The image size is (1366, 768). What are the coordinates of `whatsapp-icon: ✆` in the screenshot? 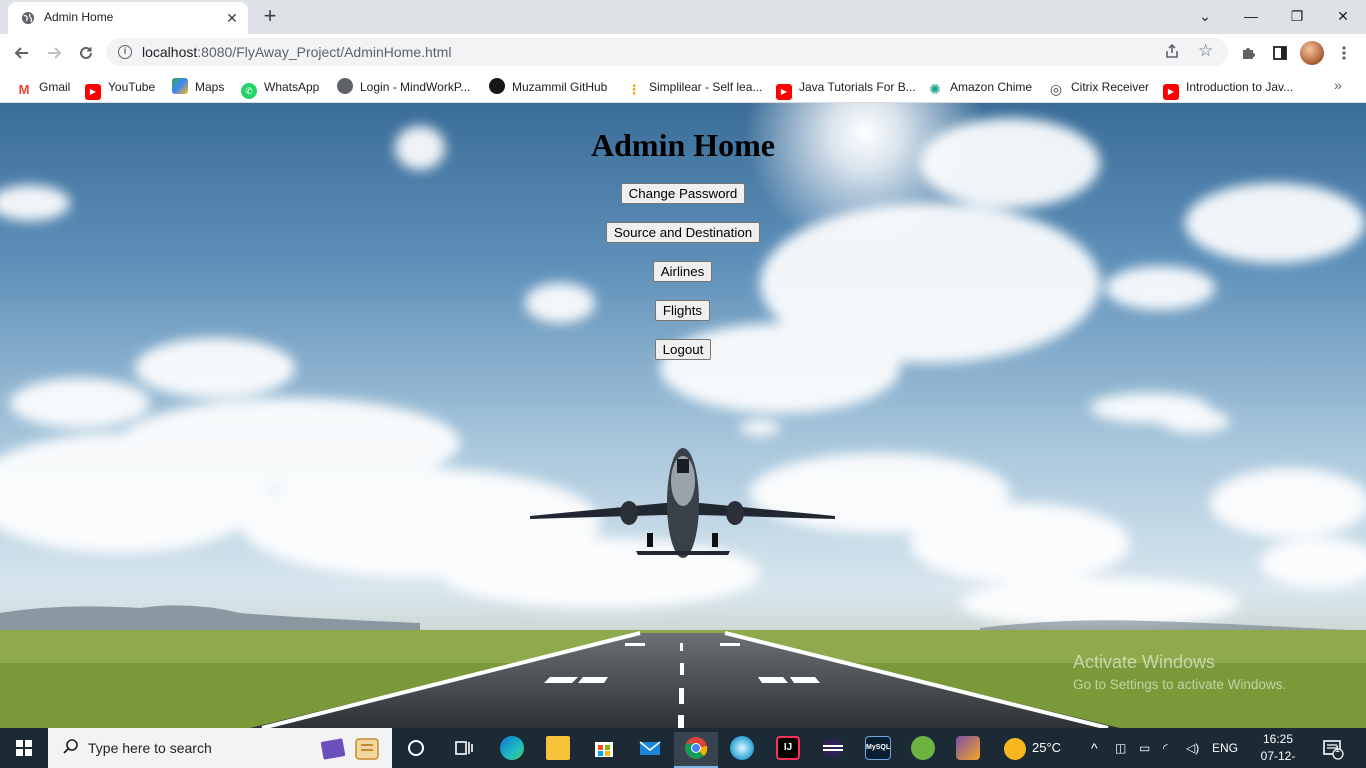 It's located at (249, 91).